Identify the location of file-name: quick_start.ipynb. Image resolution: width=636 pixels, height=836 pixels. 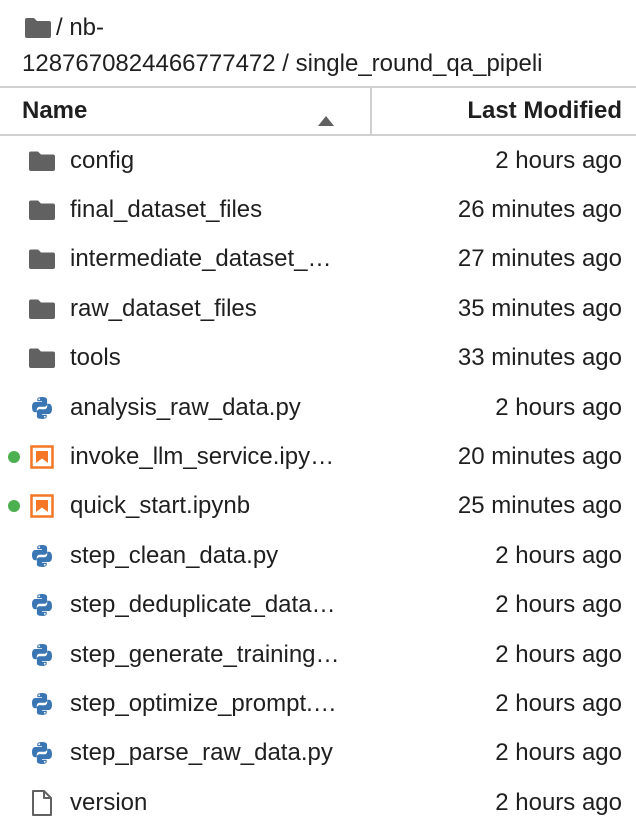
(160, 506).